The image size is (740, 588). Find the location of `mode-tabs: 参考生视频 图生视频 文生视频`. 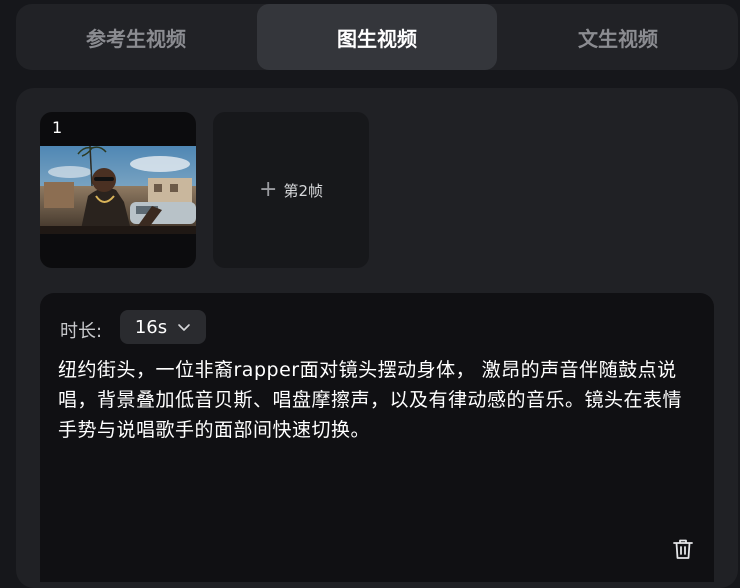

mode-tabs: 参考生视频 图生视频 文生视频 is located at coordinates (377, 37).